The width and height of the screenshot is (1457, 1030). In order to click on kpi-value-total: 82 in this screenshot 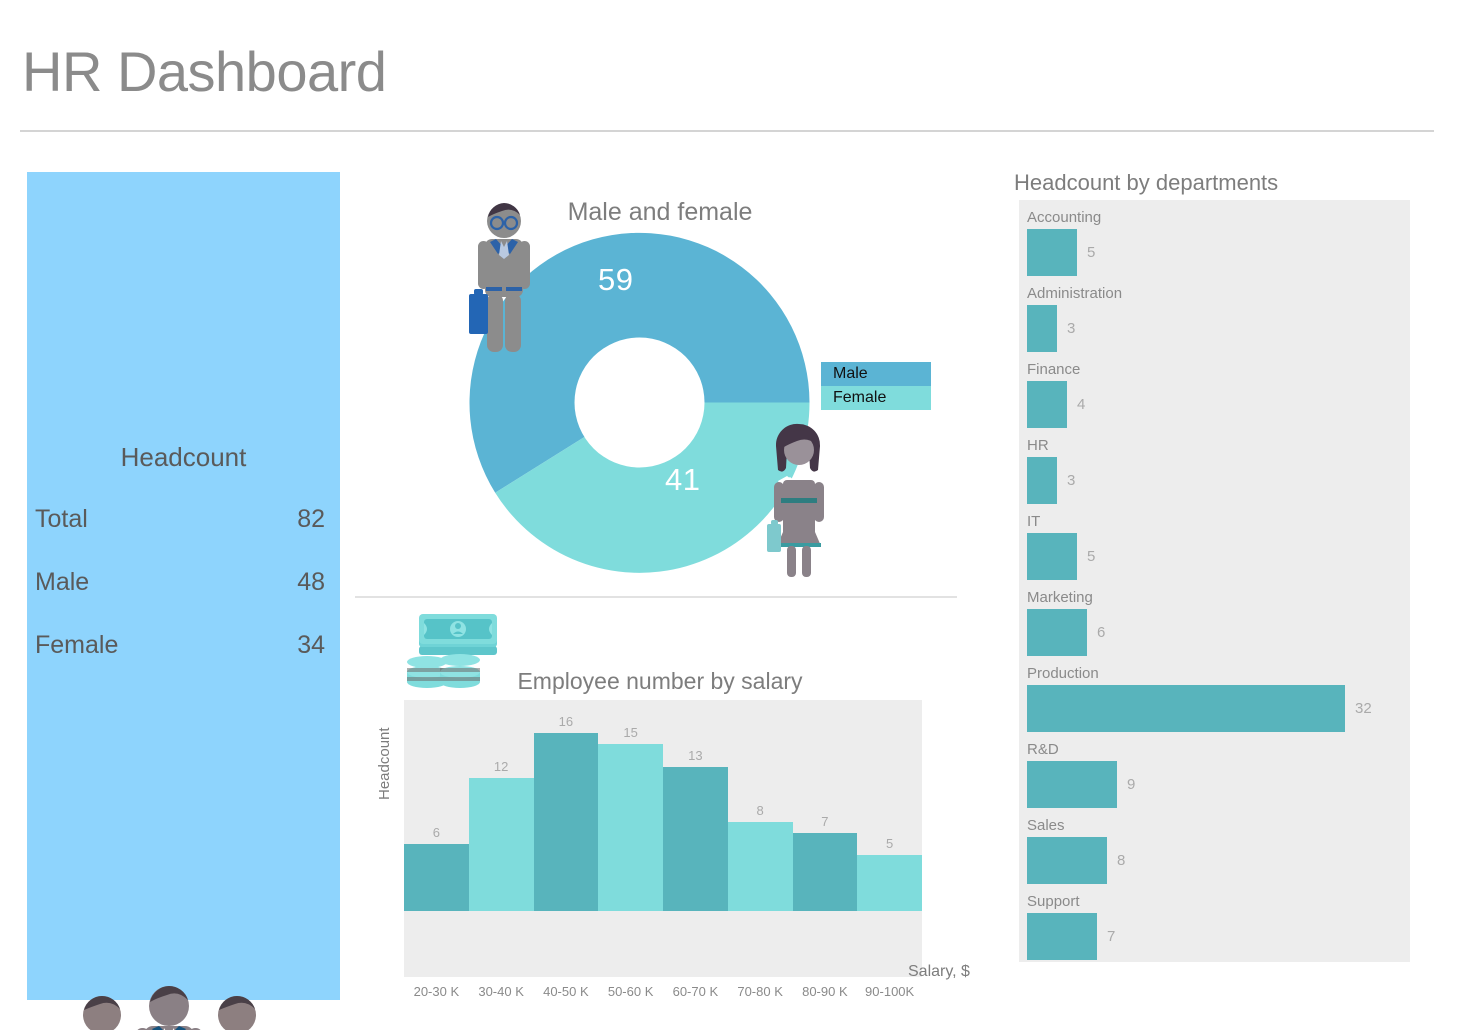, I will do `click(311, 519)`.